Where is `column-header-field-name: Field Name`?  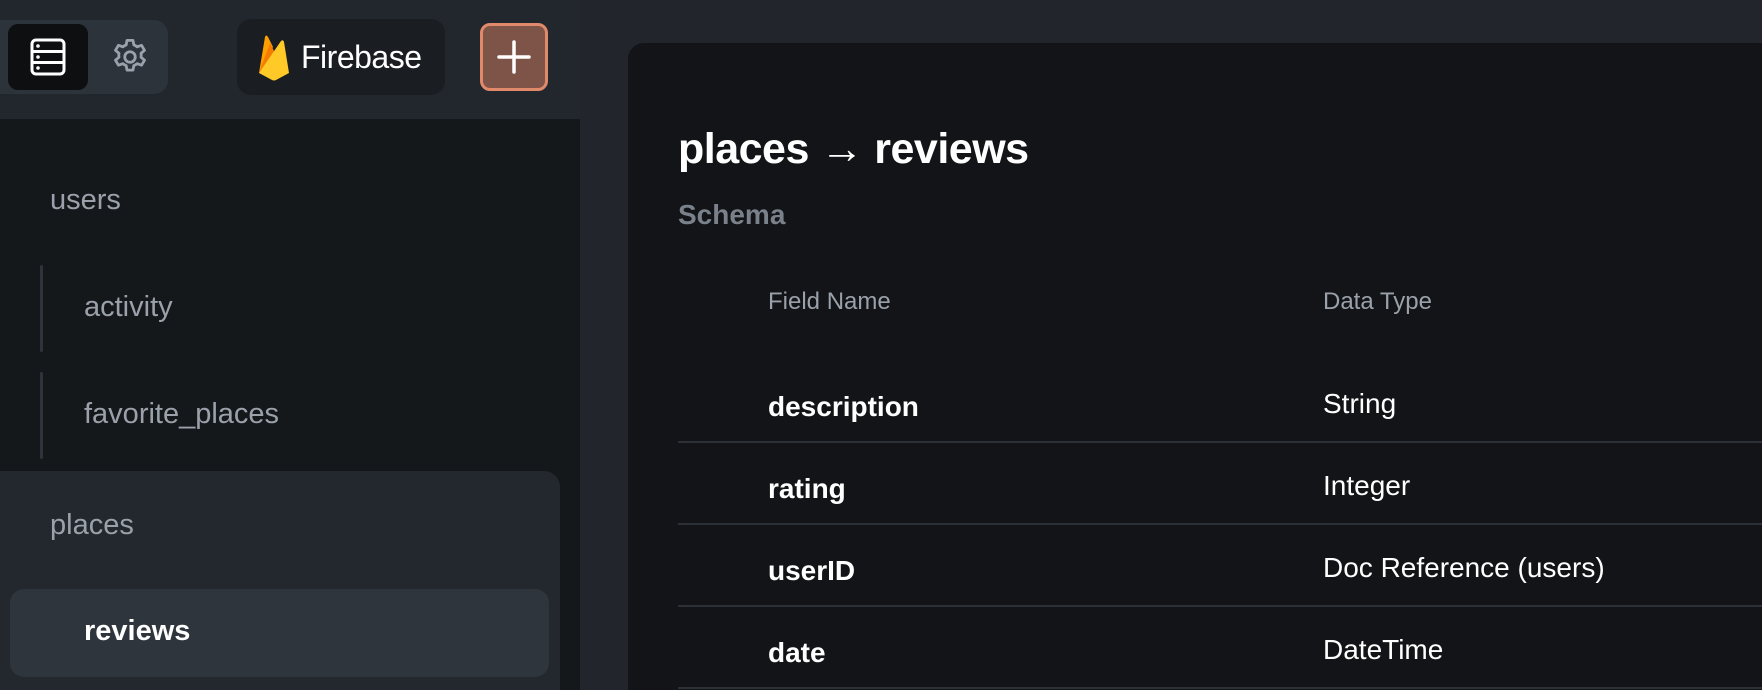
column-header-field-name: Field Name is located at coordinates (829, 301).